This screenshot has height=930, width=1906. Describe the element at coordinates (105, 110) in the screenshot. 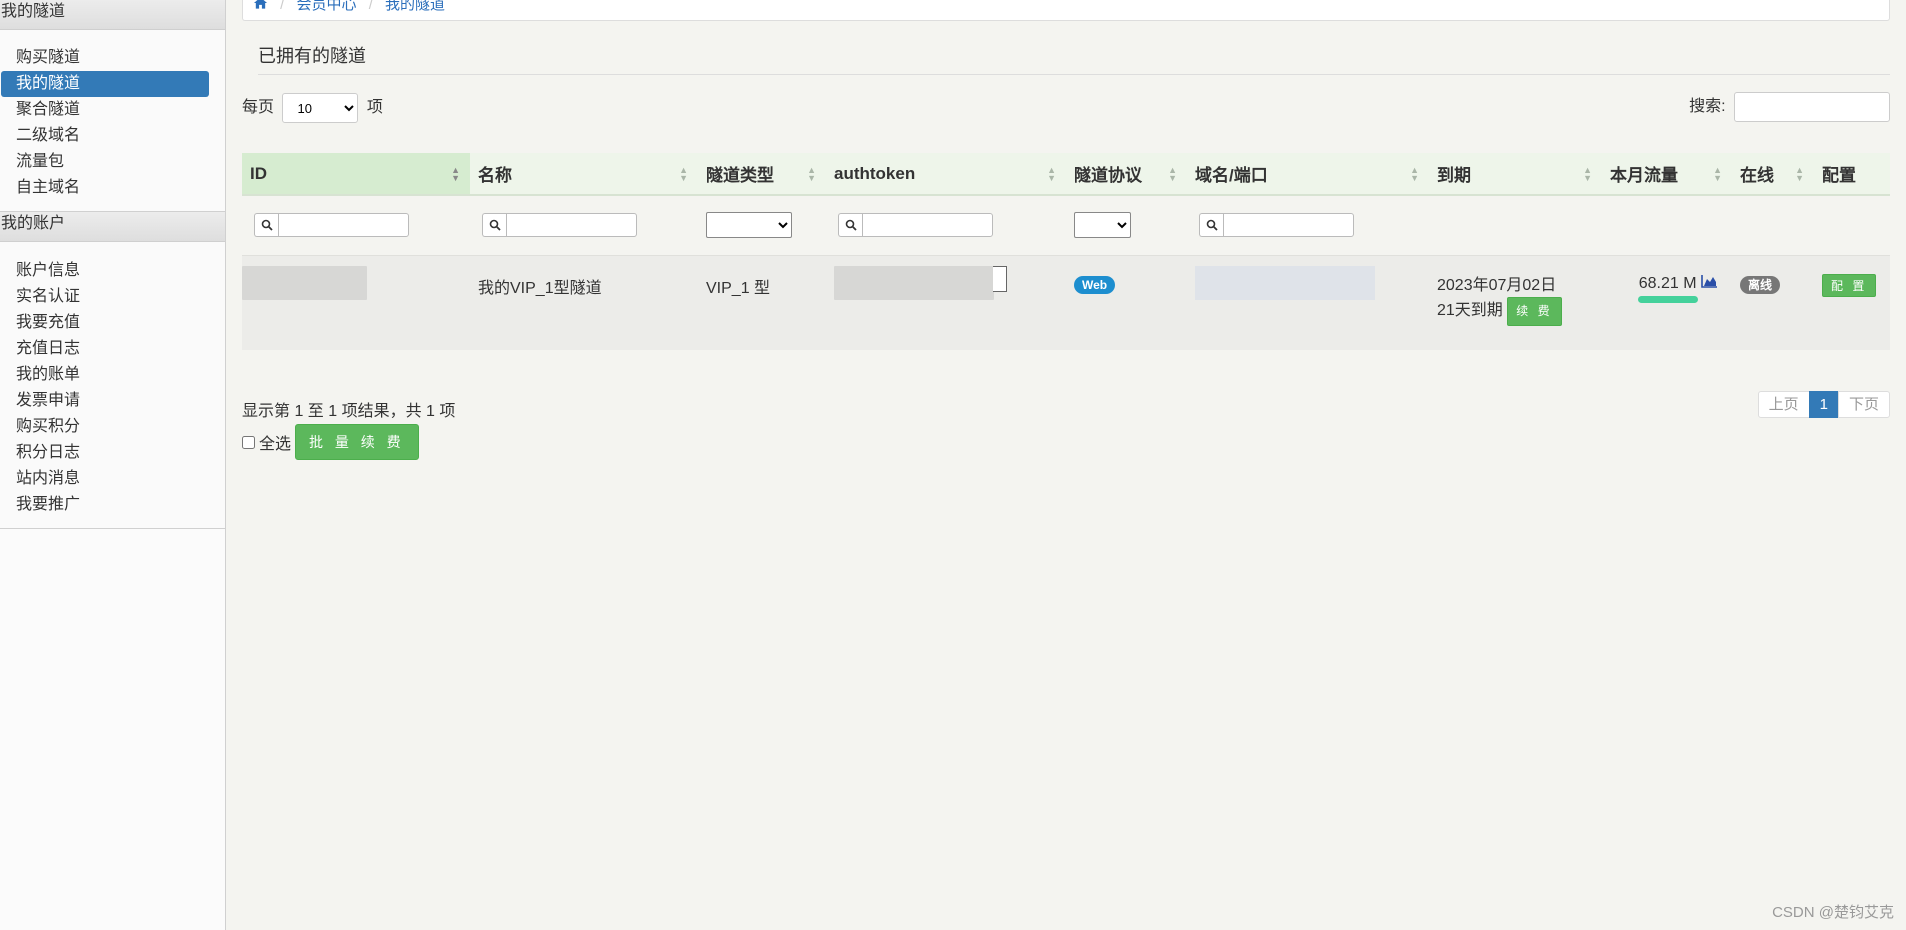

I see `sidebar-item-aggregate-tunnel: 聚合隧道` at that location.